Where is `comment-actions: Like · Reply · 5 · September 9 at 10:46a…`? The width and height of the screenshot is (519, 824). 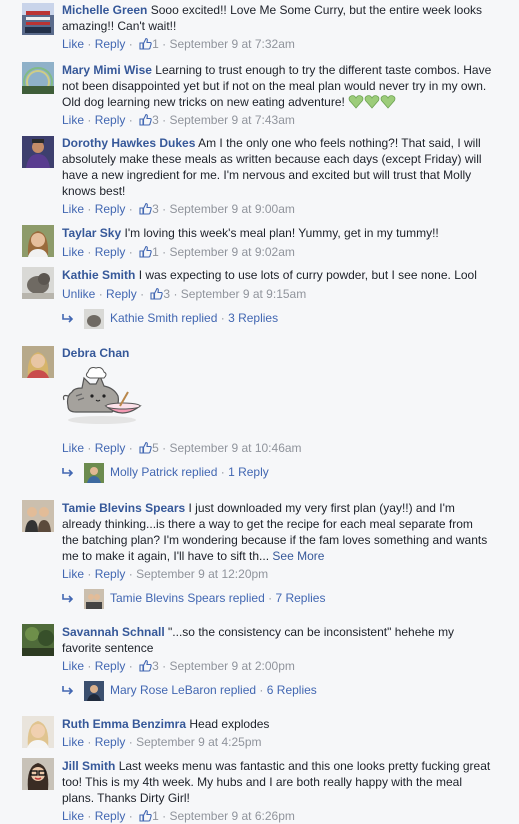 comment-actions: Like · Reply · 5 · September 9 at 10:46a… is located at coordinates (182, 449).